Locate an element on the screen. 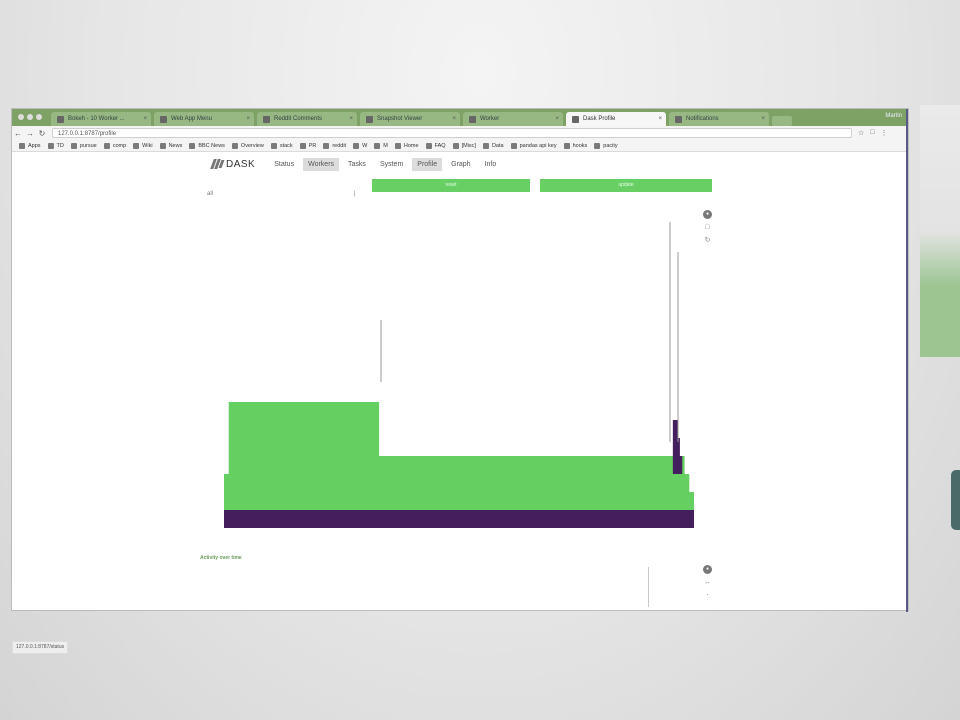  brand-label: DASK is located at coordinates (241, 164).